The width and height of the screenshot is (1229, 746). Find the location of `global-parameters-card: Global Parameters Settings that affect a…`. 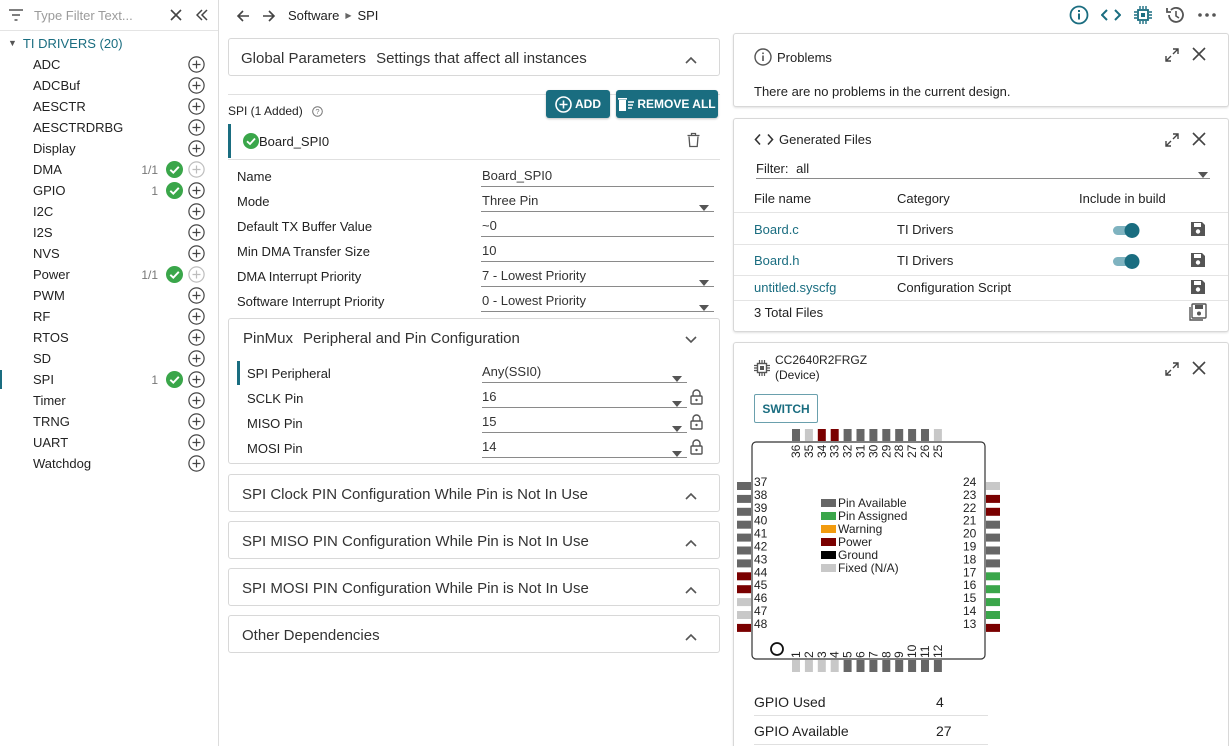

global-parameters-card: Global Parameters Settings that affect a… is located at coordinates (474, 57).